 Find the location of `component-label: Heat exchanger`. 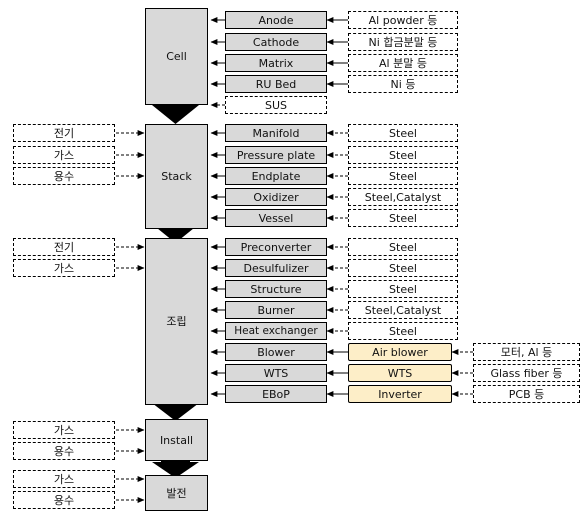

component-label: Heat exchanger is located at coordinates (276, 330).